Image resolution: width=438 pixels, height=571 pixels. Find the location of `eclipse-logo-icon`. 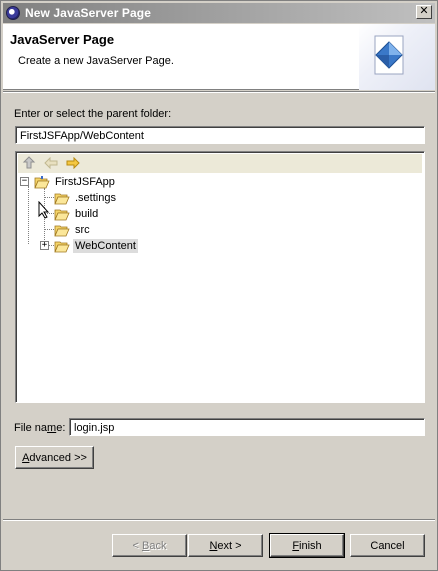

eclipse-logo-icon is located at coordinates (13, 13).